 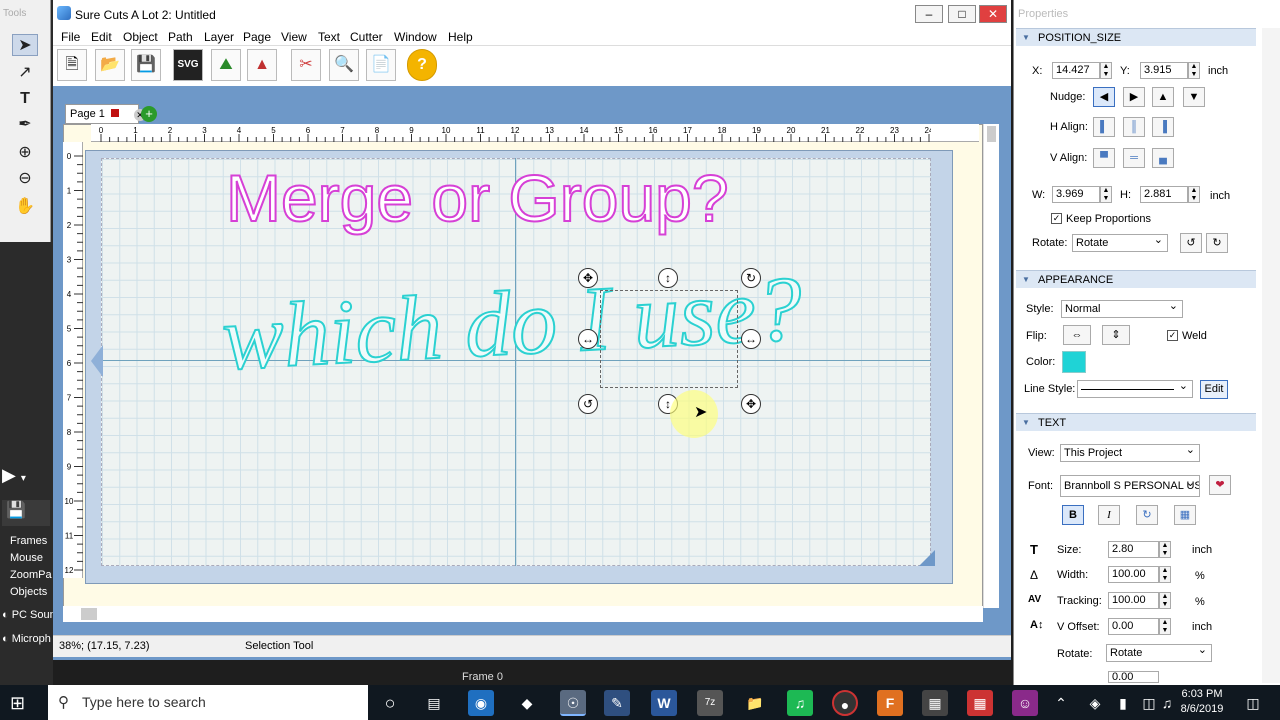 What do you see at coordinates (1134, 158) in the screenshot?
I see `align-middle-v-icon: ═` at bounding box center [1134, 158].